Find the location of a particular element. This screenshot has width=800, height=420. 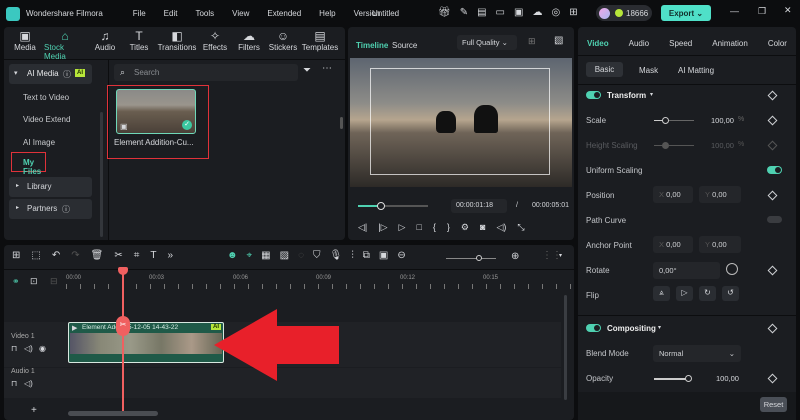

delete-icon: 🗑︎ is located at coordinates (97, 255).